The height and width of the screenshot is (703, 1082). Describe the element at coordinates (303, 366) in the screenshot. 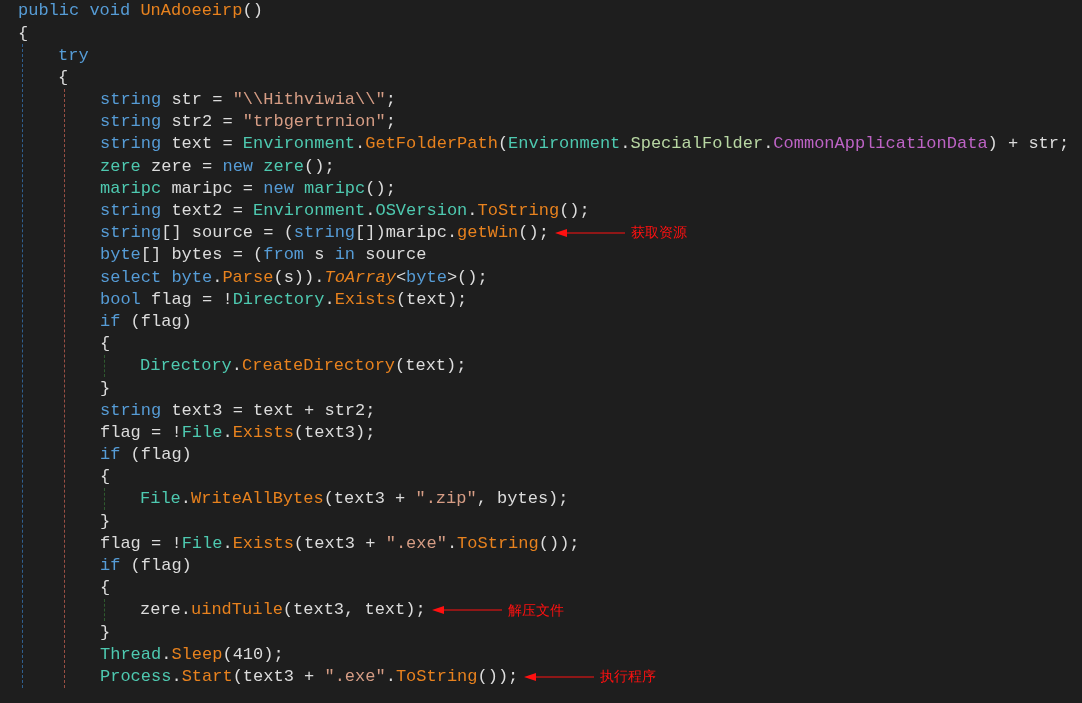

I see `code-line: Directory.CreateDirectory(text);` at that location.